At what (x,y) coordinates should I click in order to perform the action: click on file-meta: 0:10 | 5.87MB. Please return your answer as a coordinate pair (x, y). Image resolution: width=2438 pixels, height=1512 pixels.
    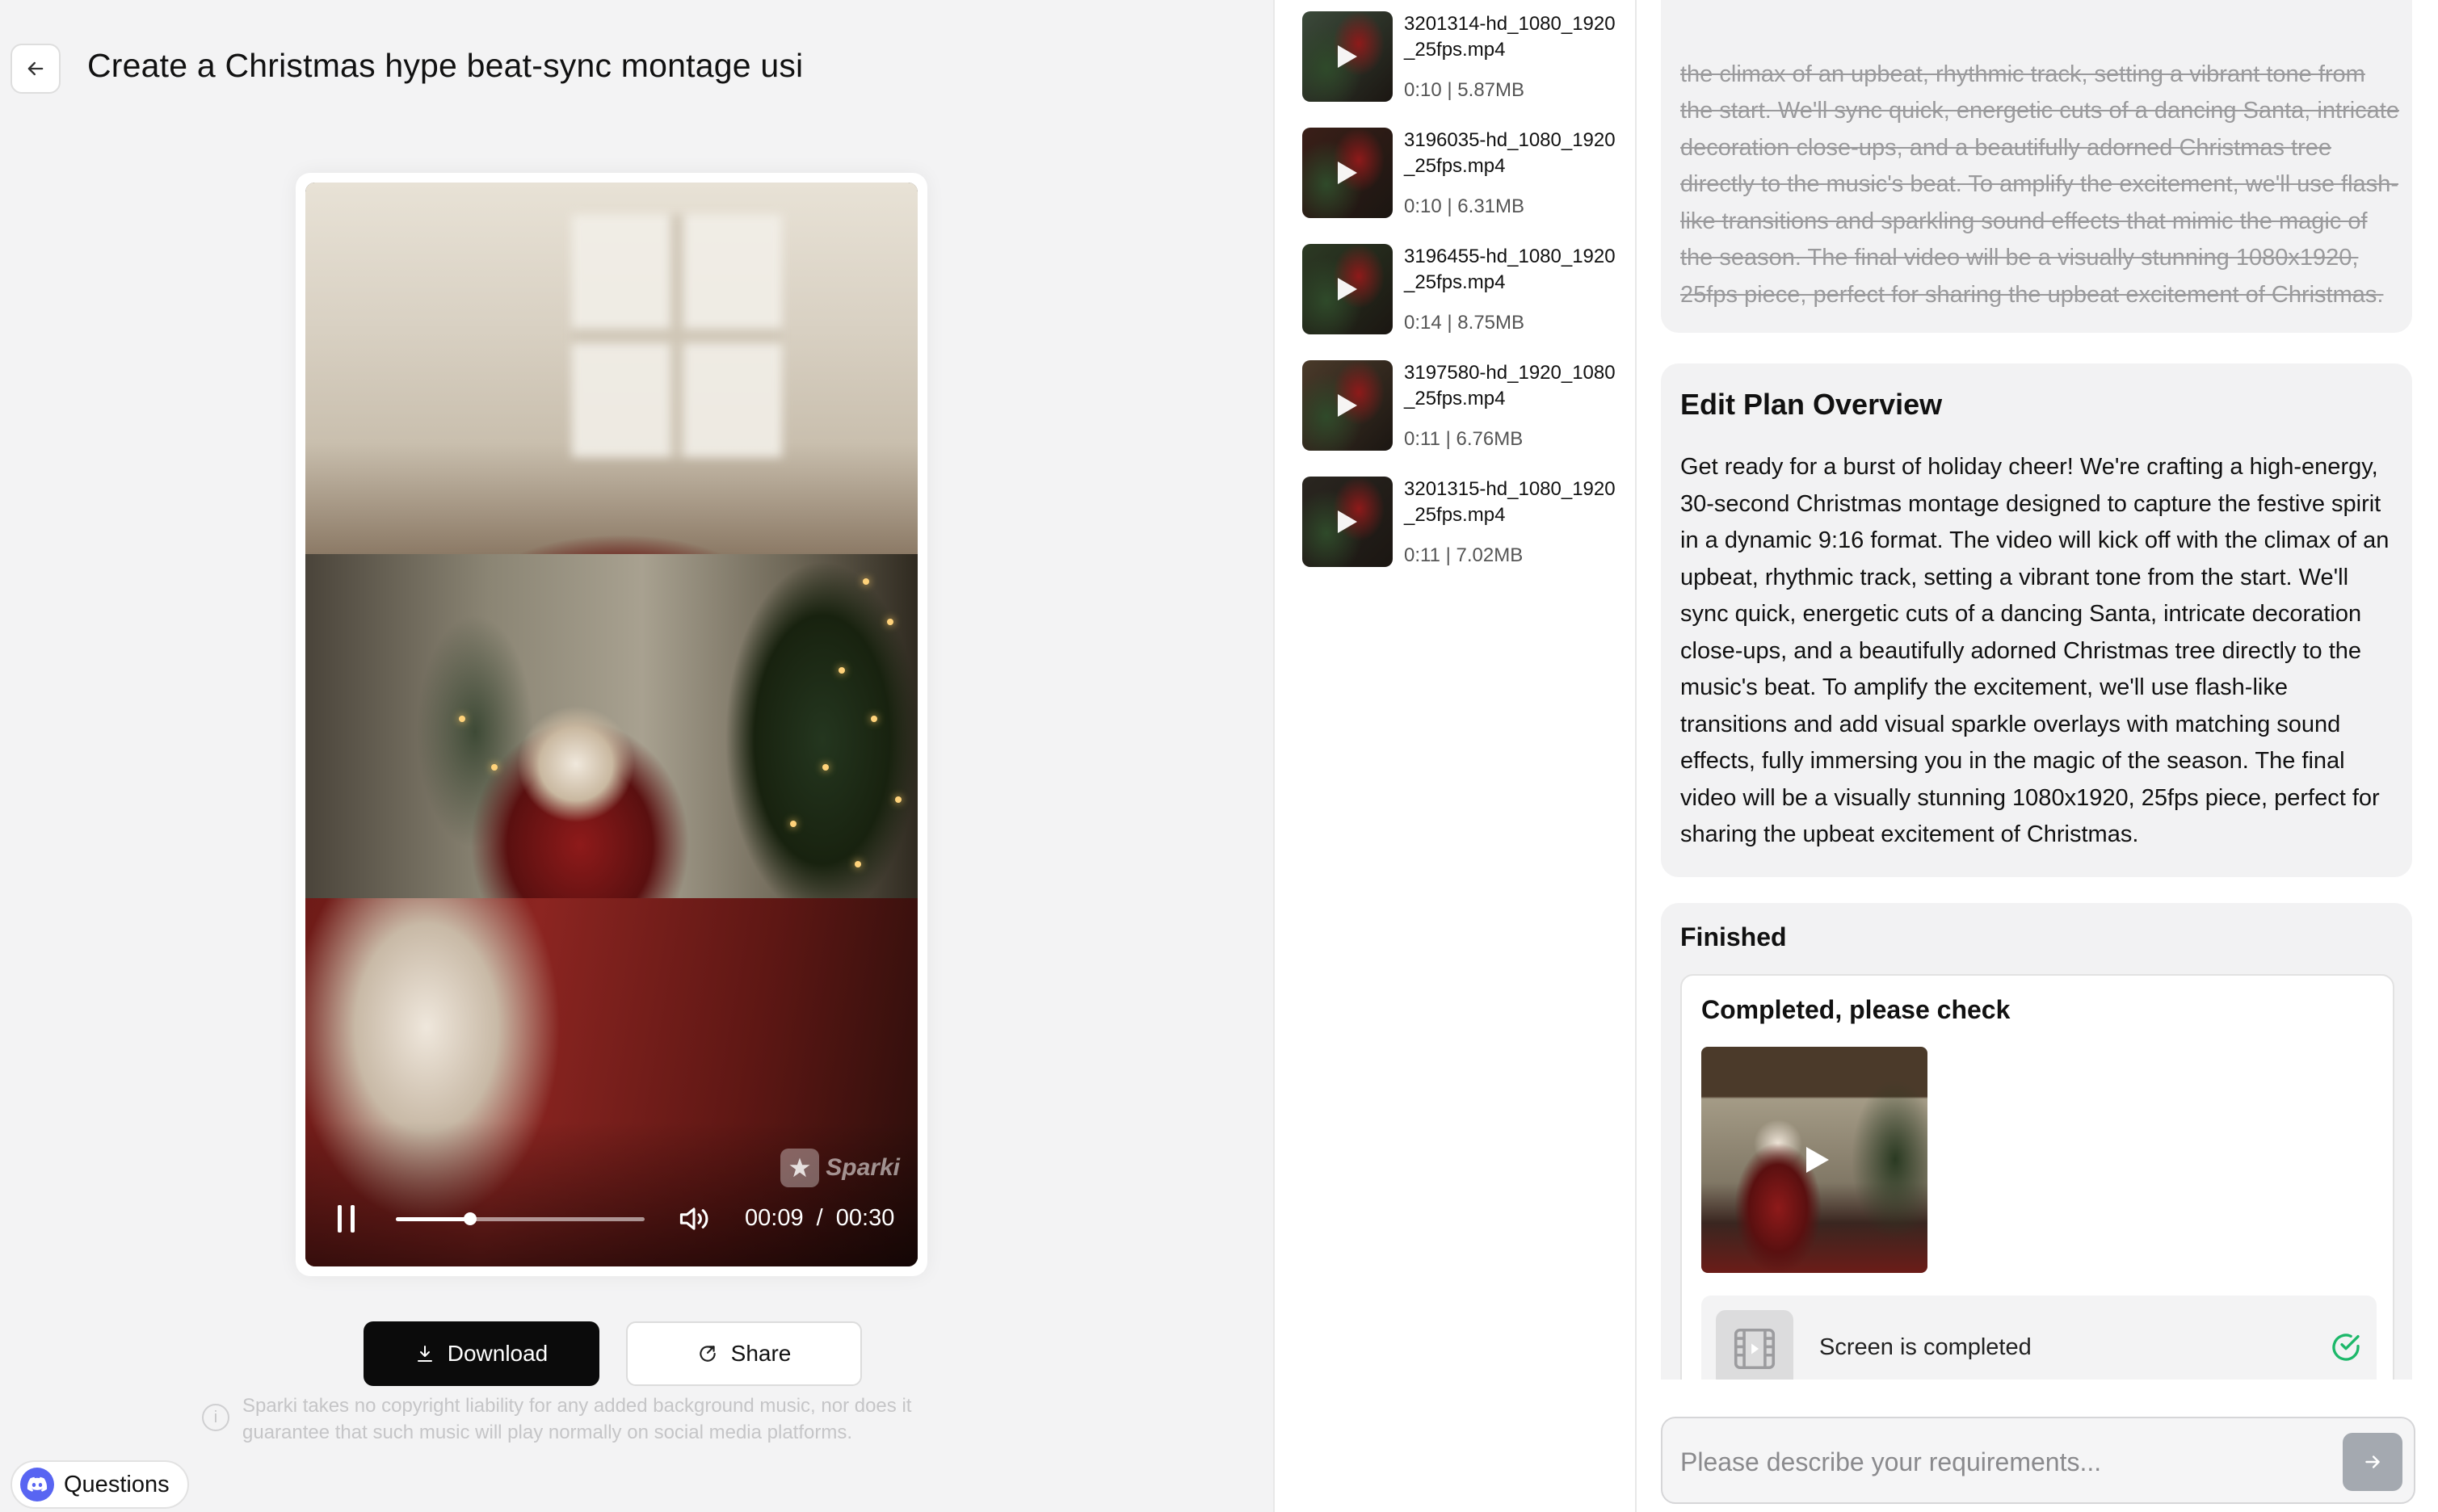
    Looking at the image, I should click on (1464, 90).